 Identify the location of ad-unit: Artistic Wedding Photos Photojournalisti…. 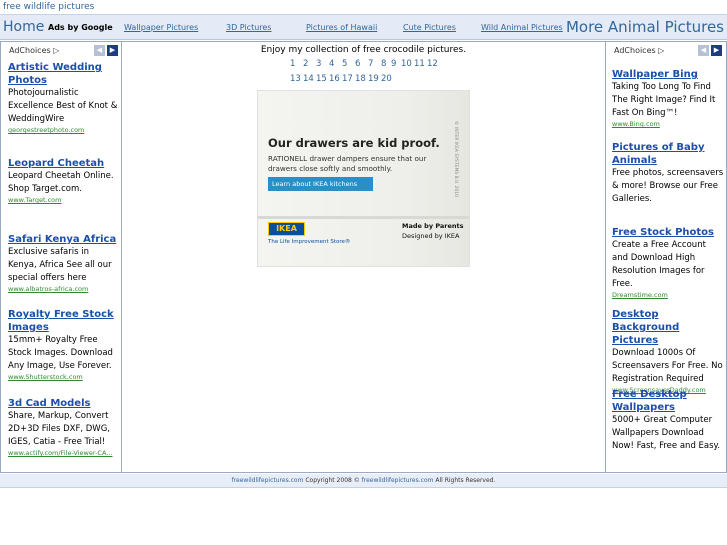
(64, 98).